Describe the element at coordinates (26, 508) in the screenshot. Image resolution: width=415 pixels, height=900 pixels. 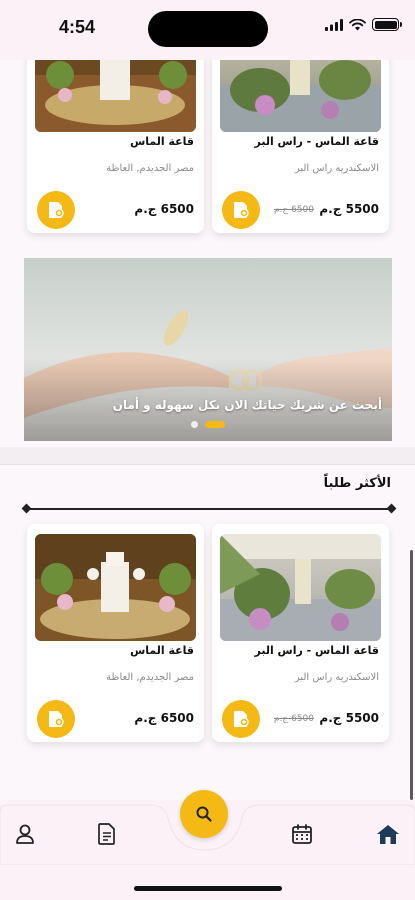
I see `underline-end-left` at that location.